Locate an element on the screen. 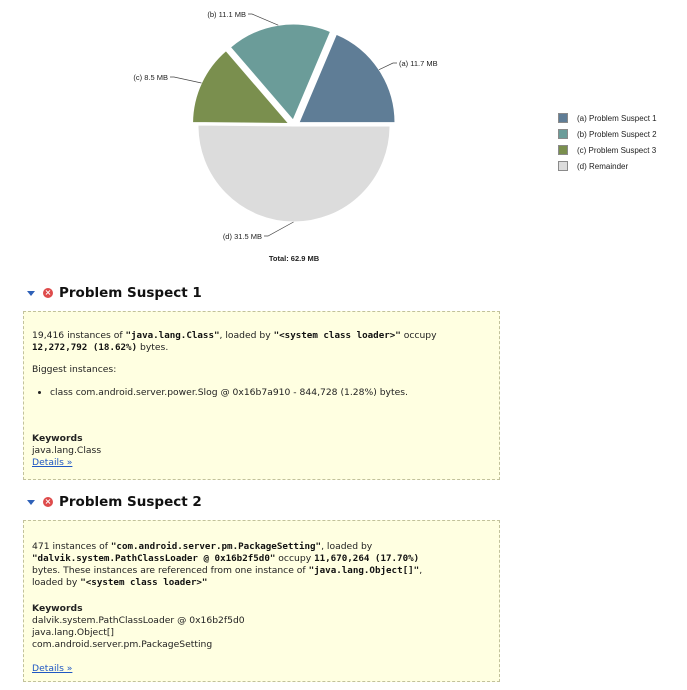  suspect1-title: Problem Suspect 1 is located at coordinates (130, 293).